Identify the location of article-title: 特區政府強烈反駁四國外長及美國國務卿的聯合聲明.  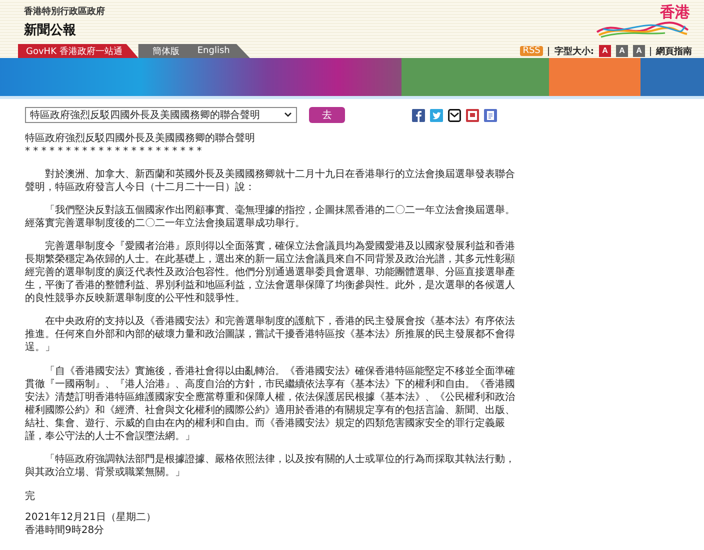
(140, 138).